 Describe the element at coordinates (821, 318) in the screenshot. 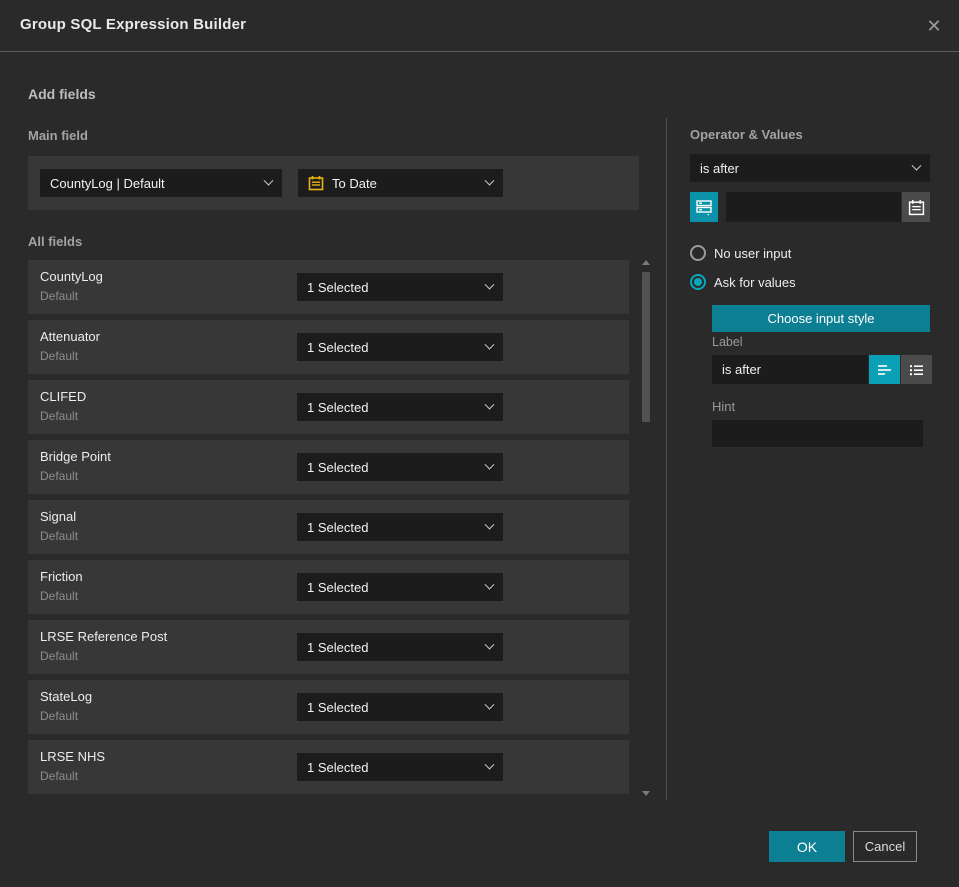

I see `choose-input-style-button: Choose input style` at that location.